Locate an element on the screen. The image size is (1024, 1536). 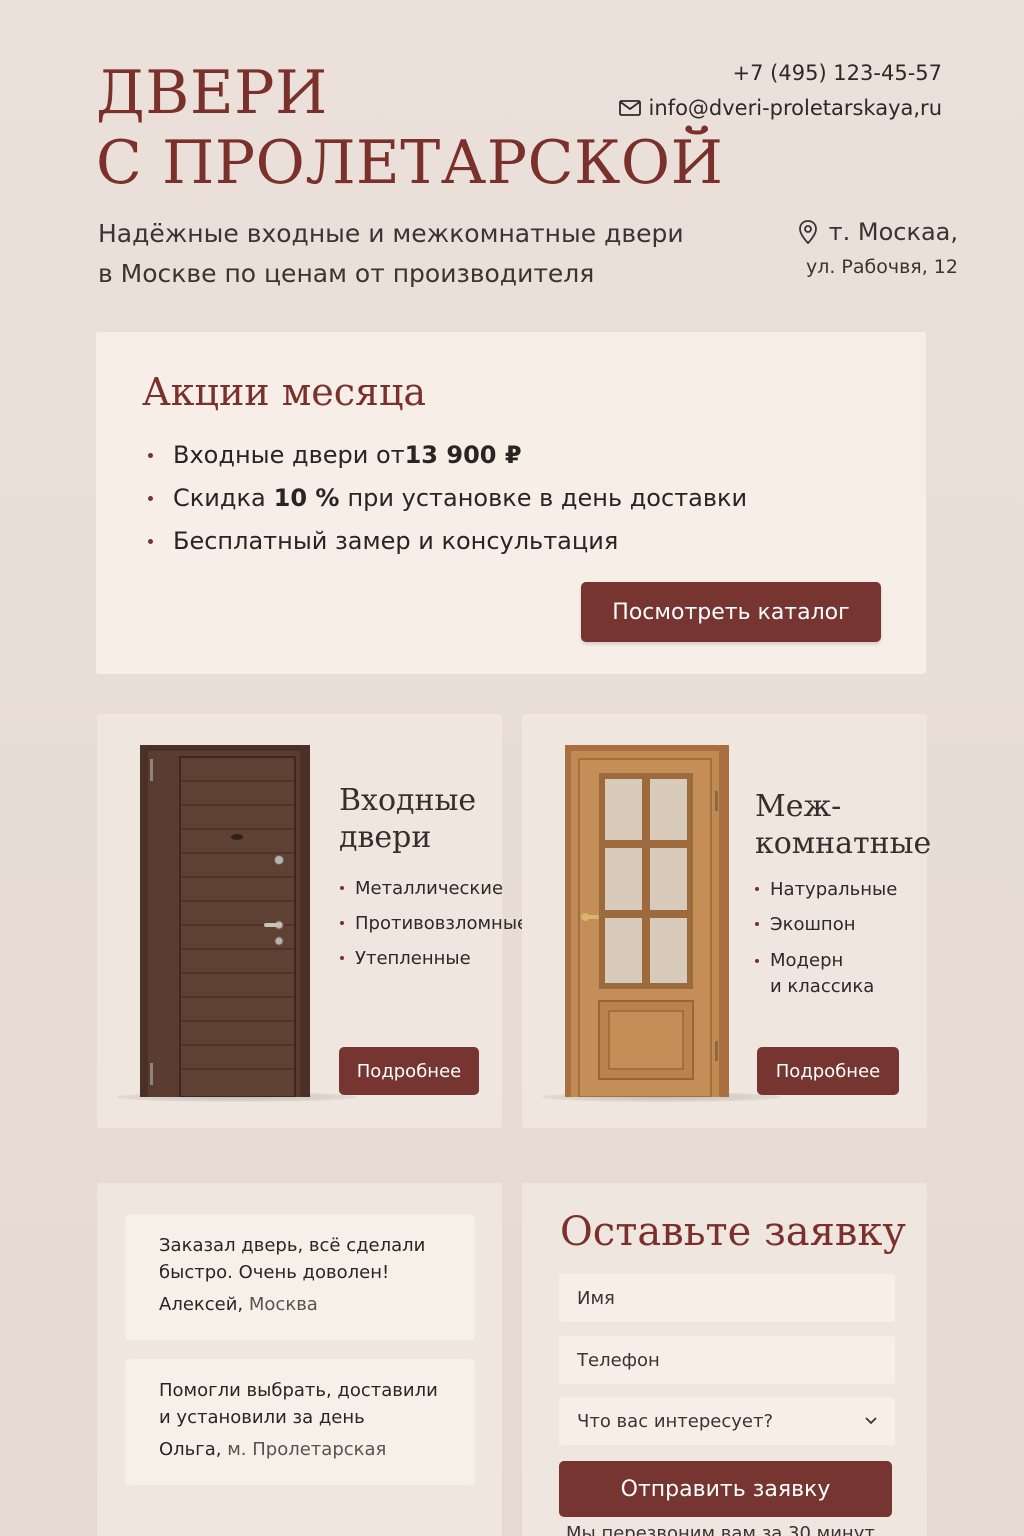
list-item: Утепленные is located at coordinates (434, 958).